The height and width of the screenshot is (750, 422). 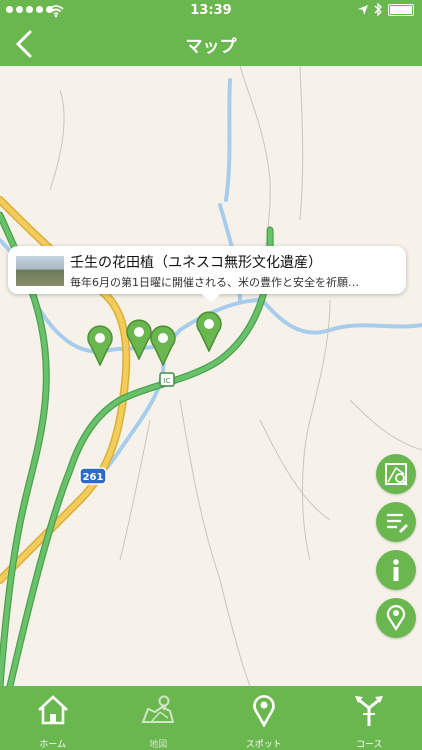 I want to click on battery-icon, so click(x=401, y=9).